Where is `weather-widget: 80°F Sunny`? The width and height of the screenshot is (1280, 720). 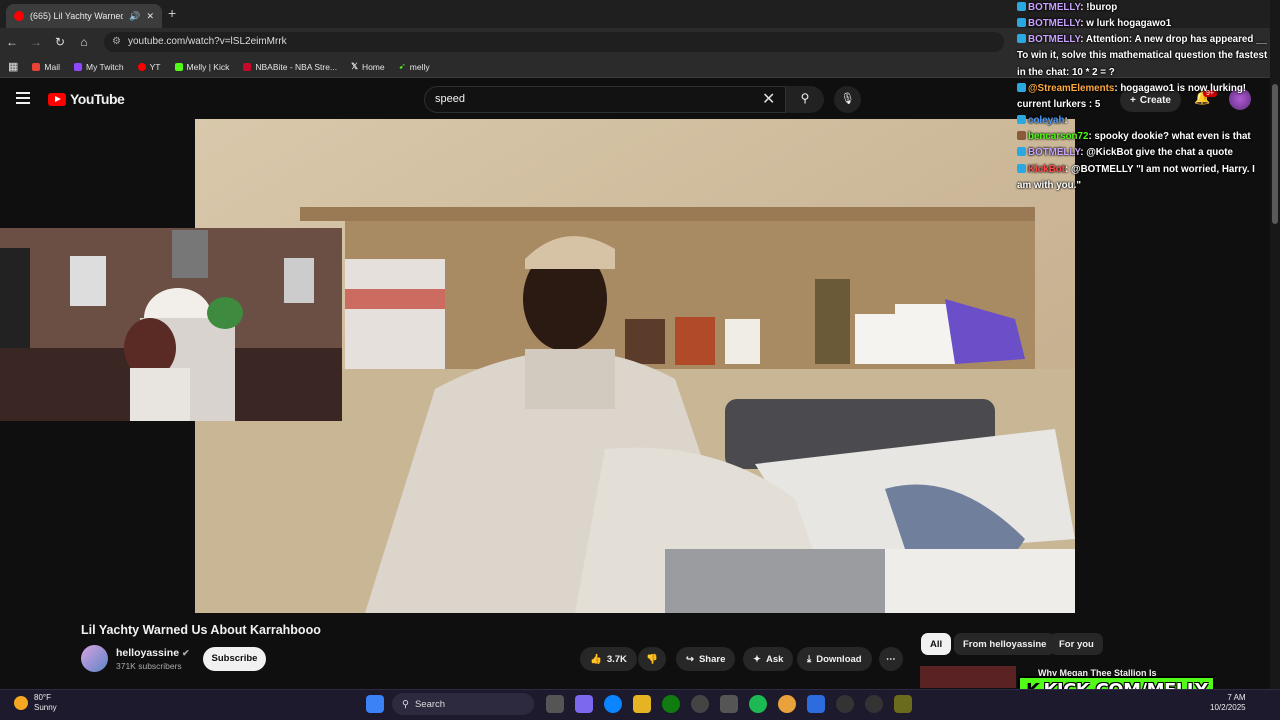
weather-widget: 80°F Sunny is located at coordinates (35, 703).